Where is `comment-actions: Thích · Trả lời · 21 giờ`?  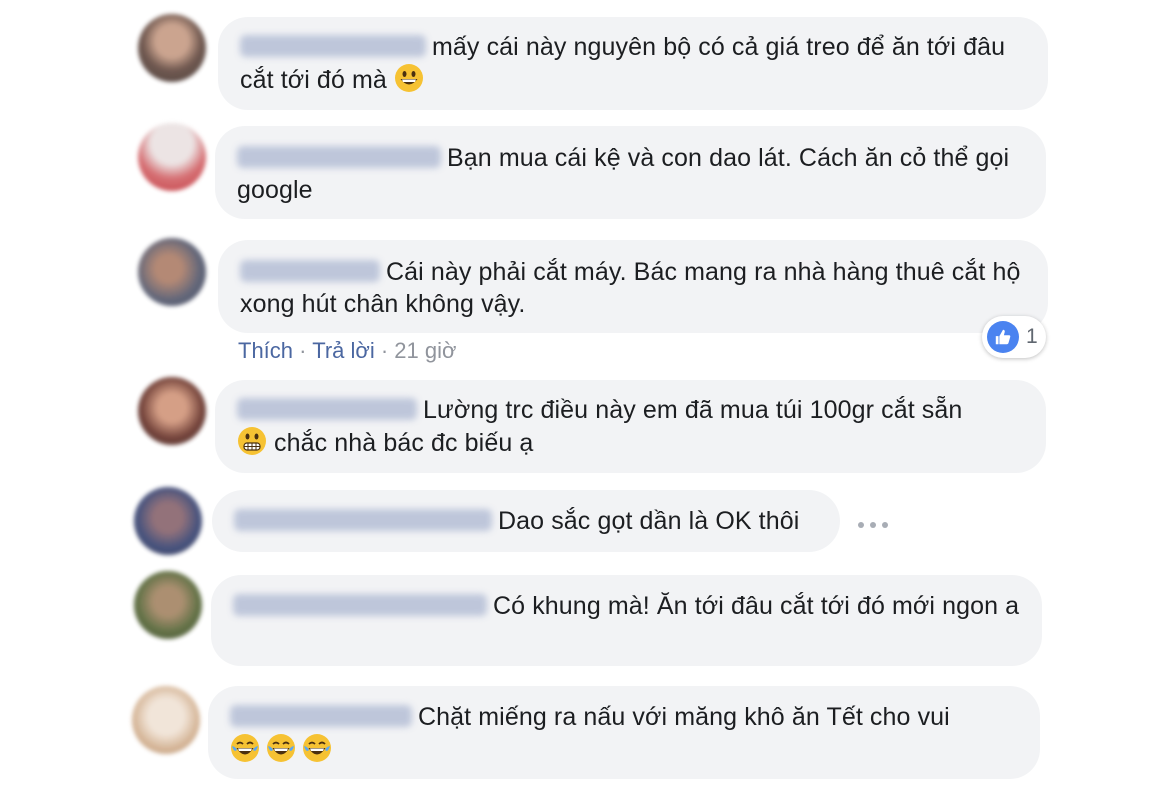 comment-actions: Thích · Trả lời · 21 giờ is located at coordinates (347, 351).